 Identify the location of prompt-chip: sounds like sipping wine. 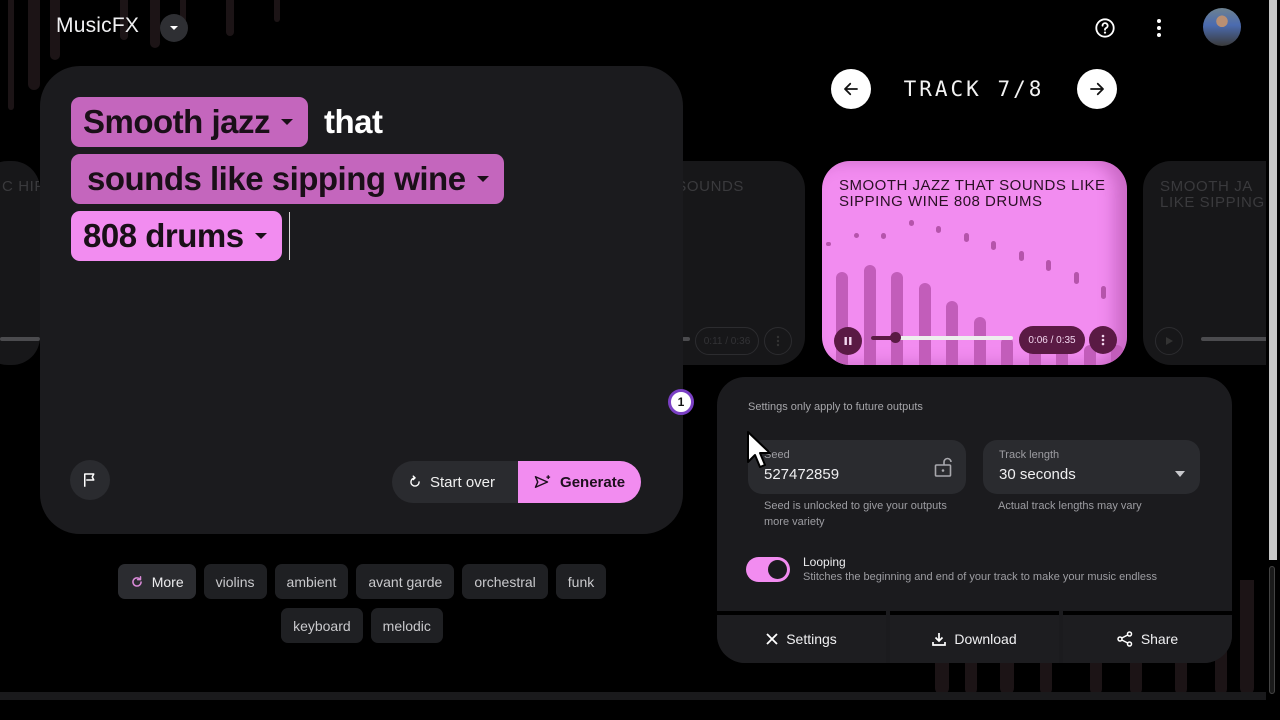
(287, 179).